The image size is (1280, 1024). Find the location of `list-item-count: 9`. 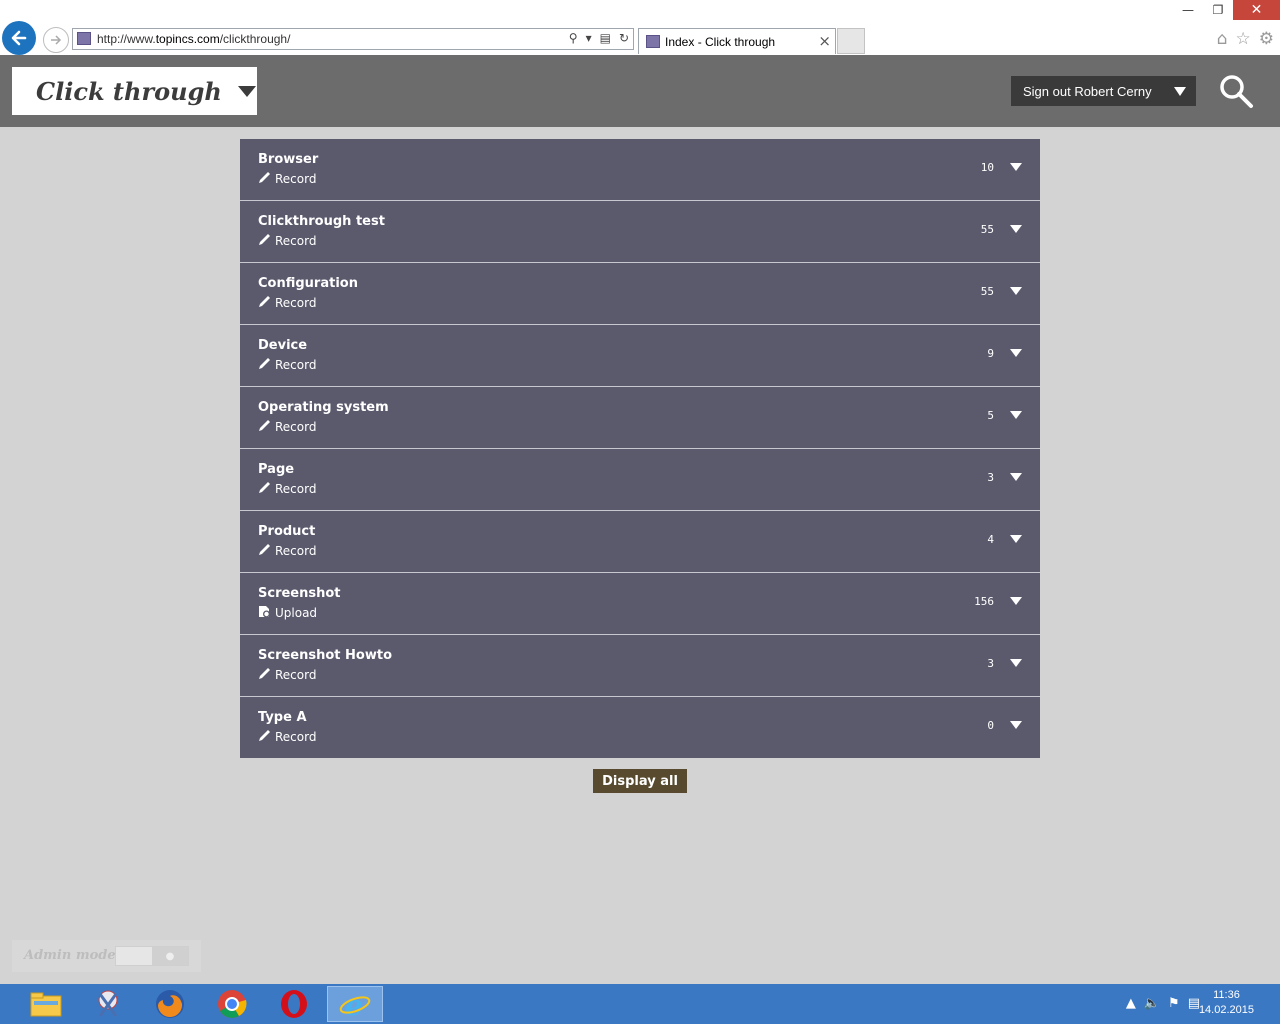

list-item-count: 9 is located at coordinates (990, 353).